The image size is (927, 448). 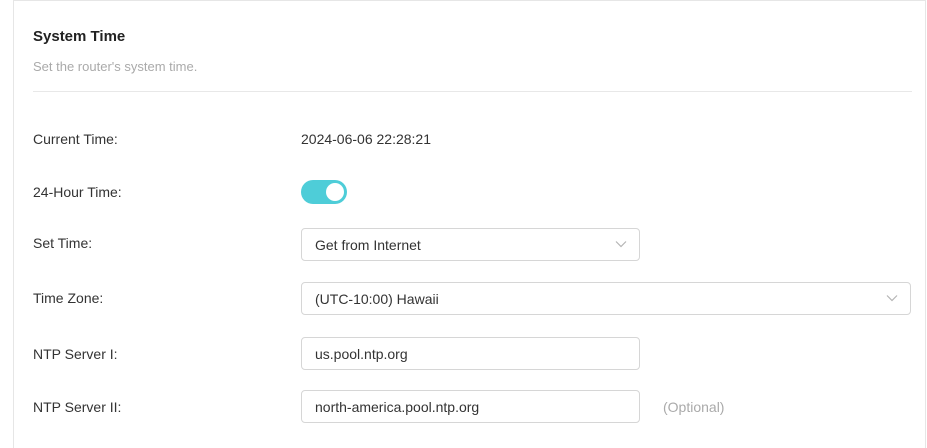 What do you see at coordinates (68, 298) in the screenshot?
I see `time-zone-label: Time Zone:` at bounding box center [68, 298].